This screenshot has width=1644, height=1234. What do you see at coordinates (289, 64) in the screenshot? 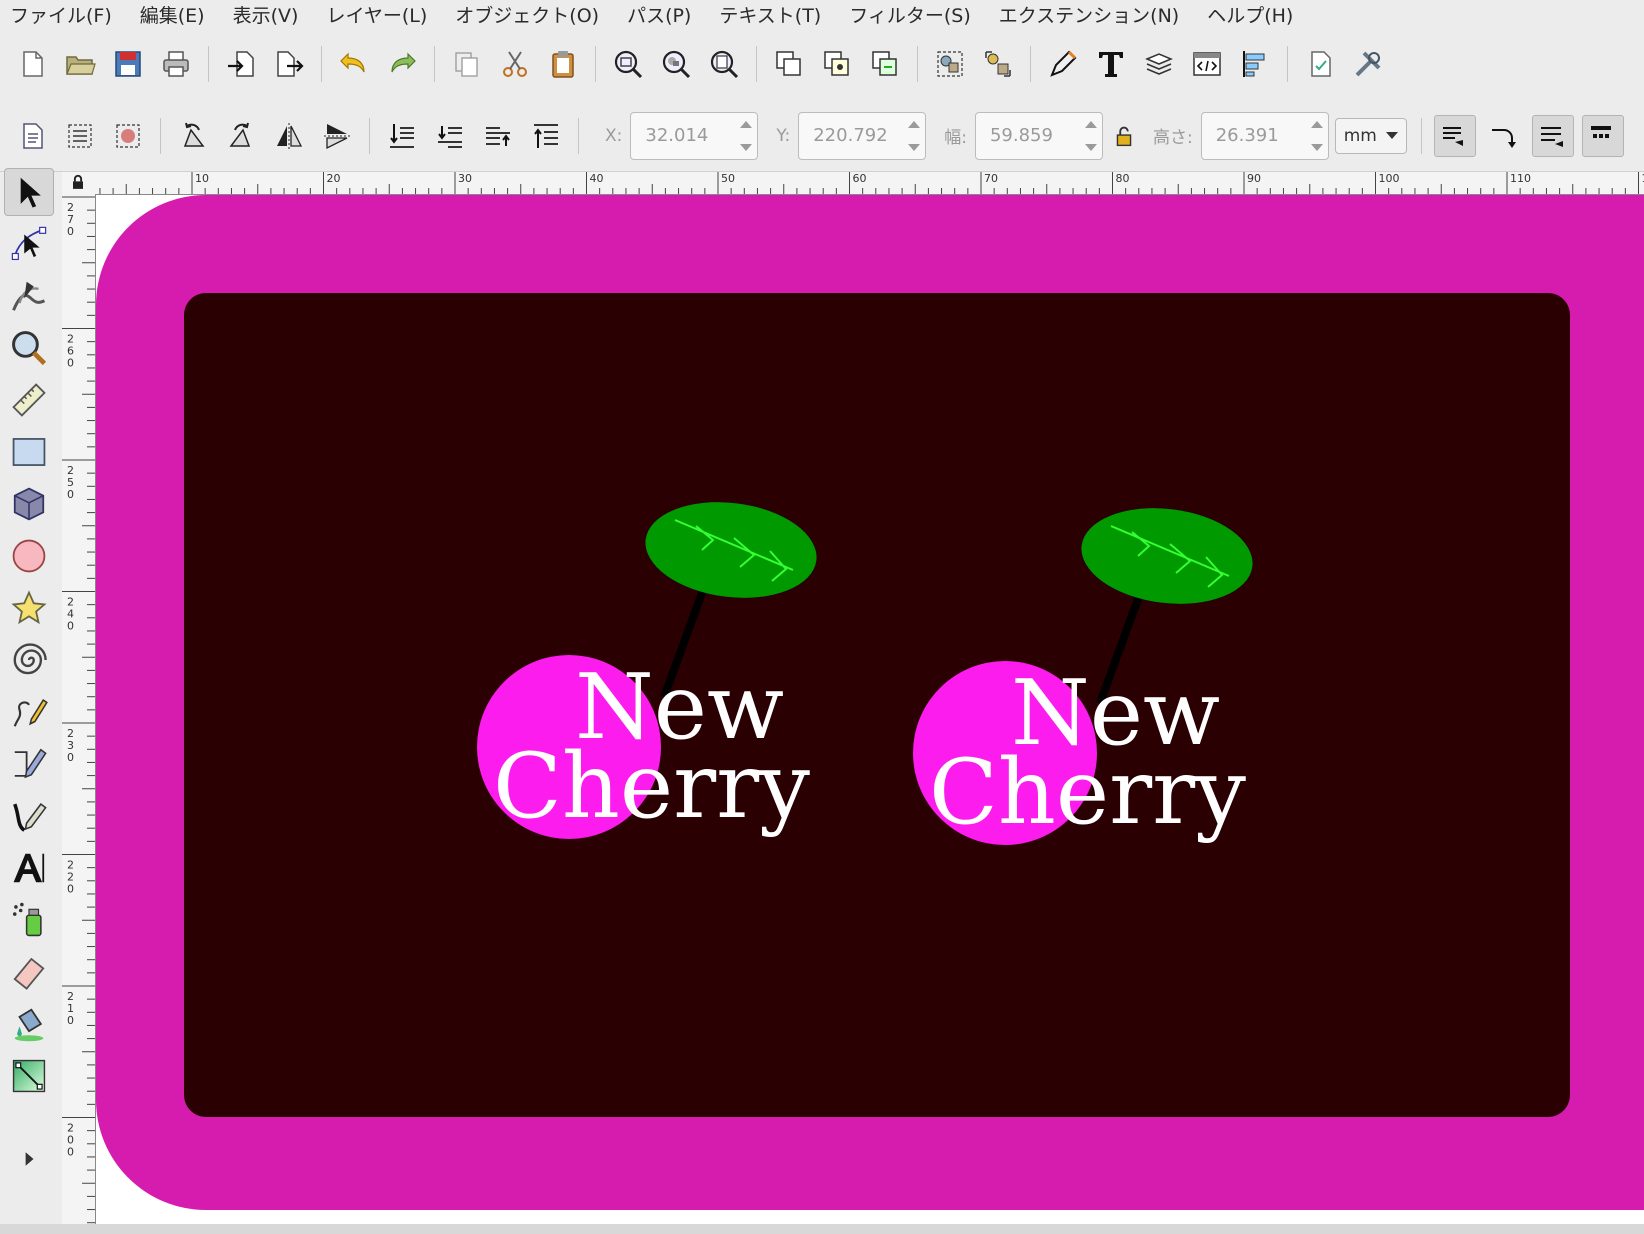
I see `export-button` at bounding box center [289, 64].